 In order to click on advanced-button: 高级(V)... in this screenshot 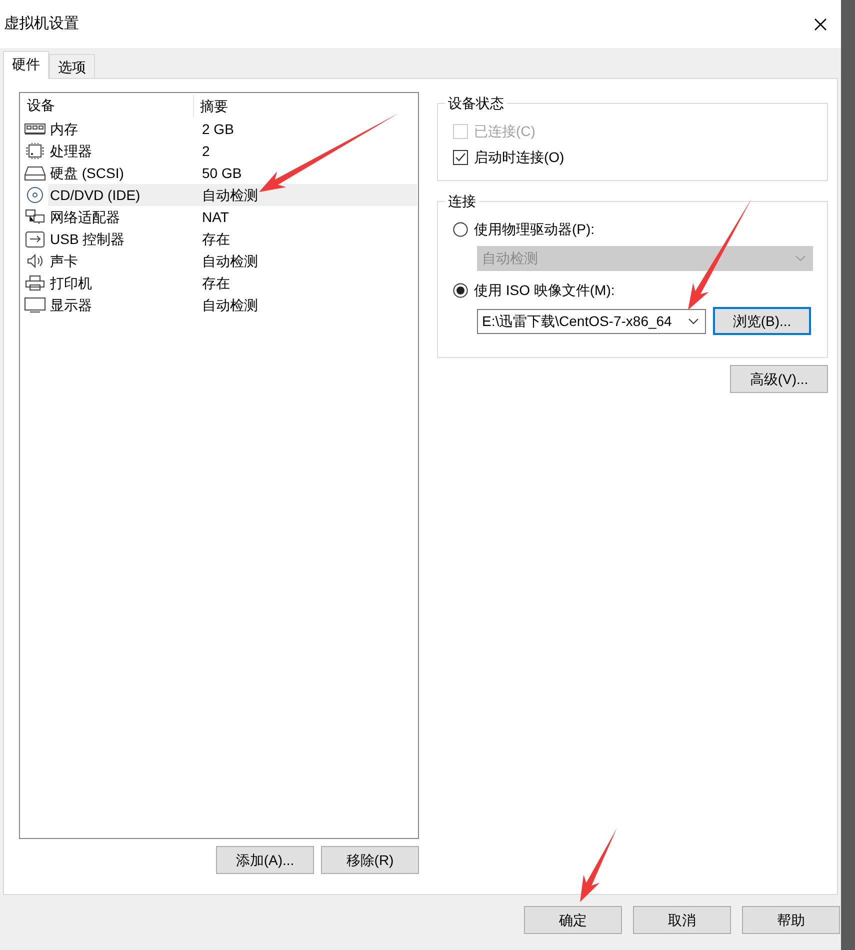, I will do `click(779, 379)`.